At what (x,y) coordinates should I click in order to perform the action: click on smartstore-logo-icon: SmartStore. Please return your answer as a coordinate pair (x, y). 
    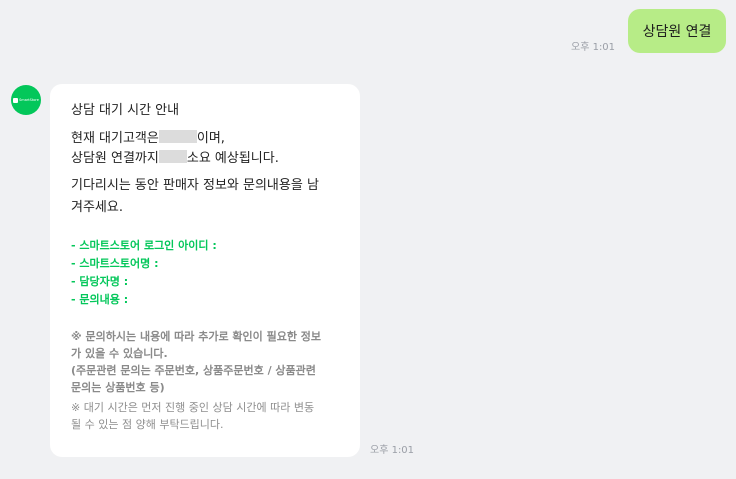
    Looking at the image, I should click on (26, 100).